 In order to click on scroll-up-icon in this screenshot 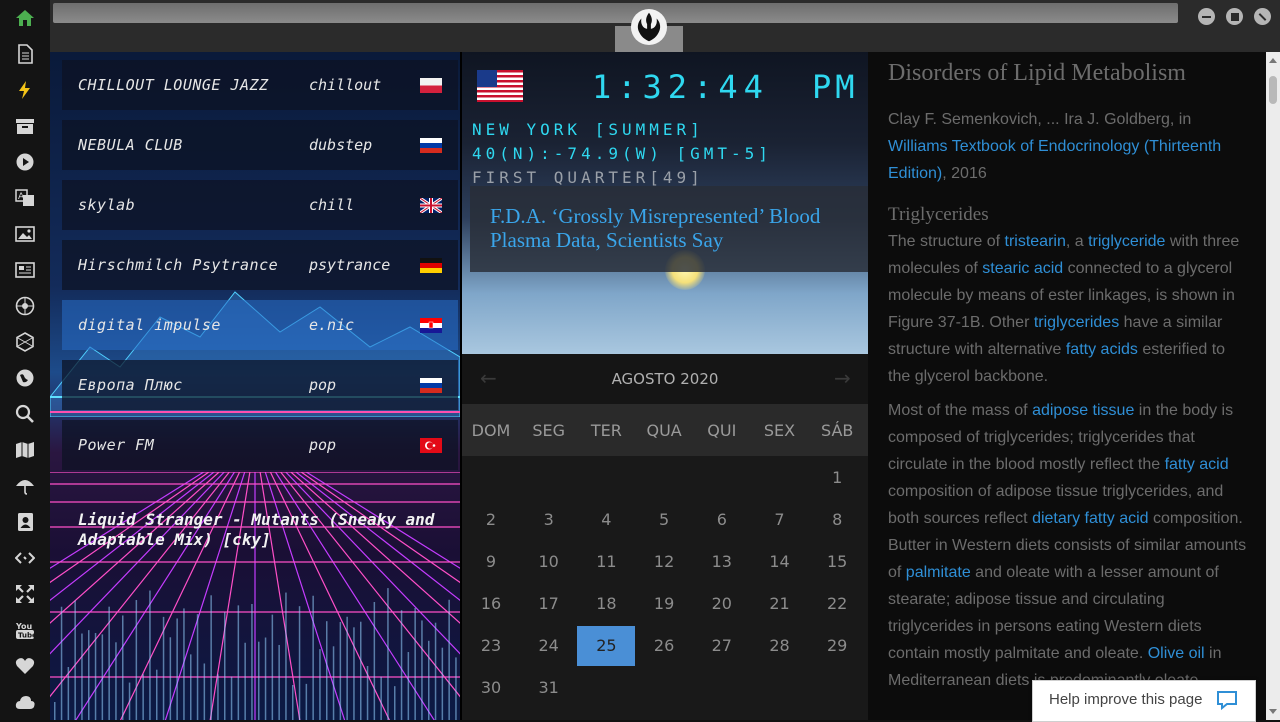, I will do `click(1273, 60)`.